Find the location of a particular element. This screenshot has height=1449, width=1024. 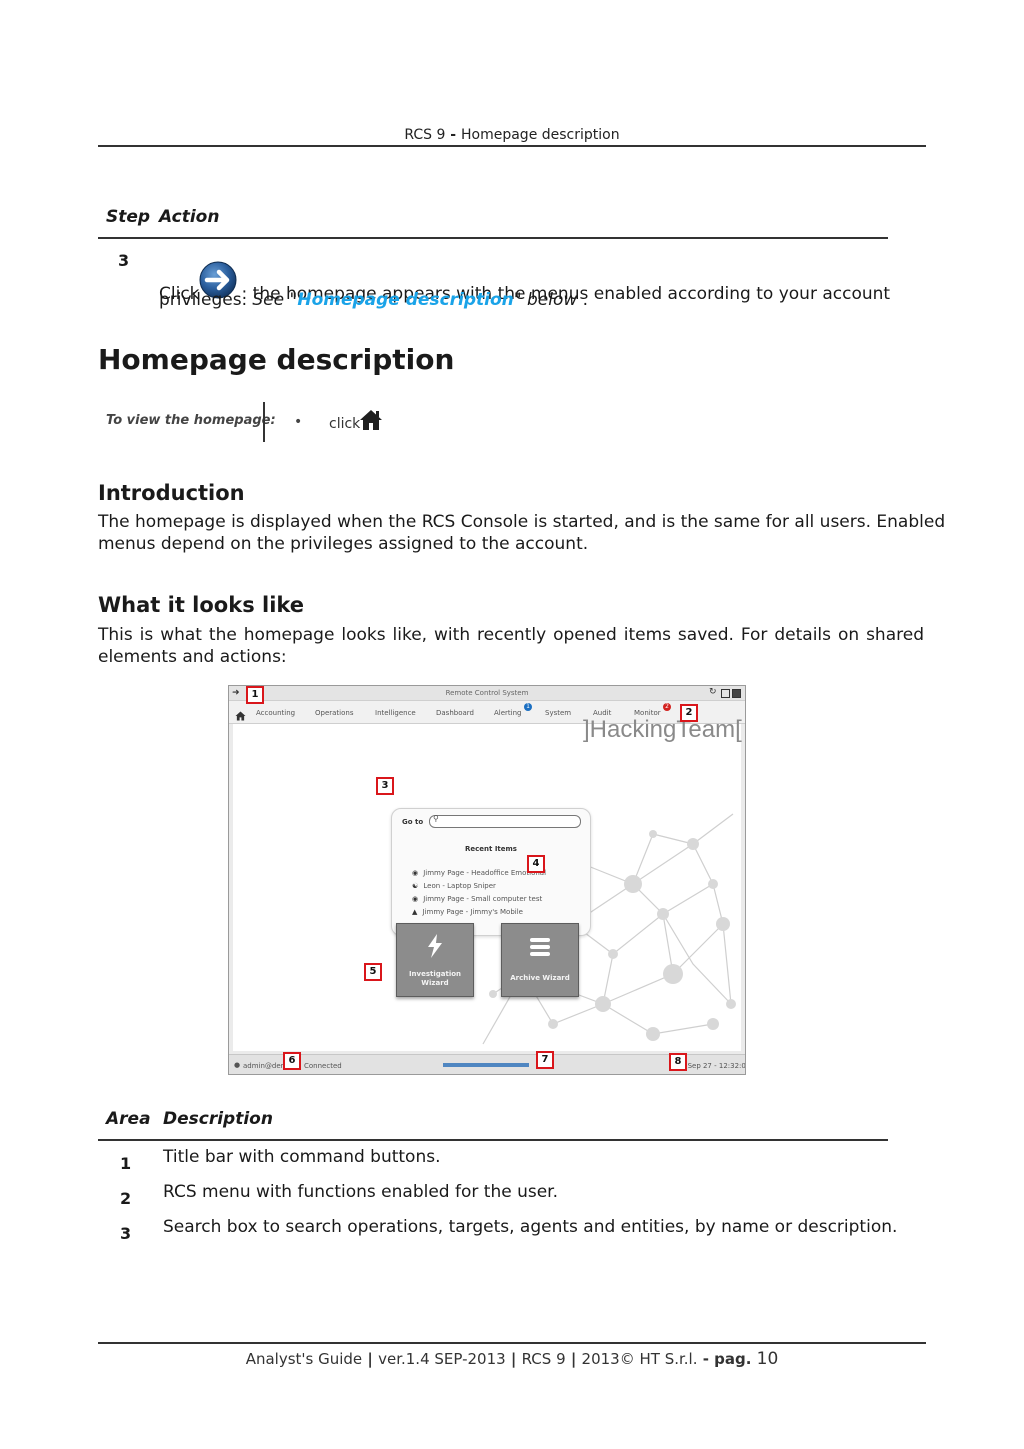

callout-2: 2 is located at coordinates (689, 713).